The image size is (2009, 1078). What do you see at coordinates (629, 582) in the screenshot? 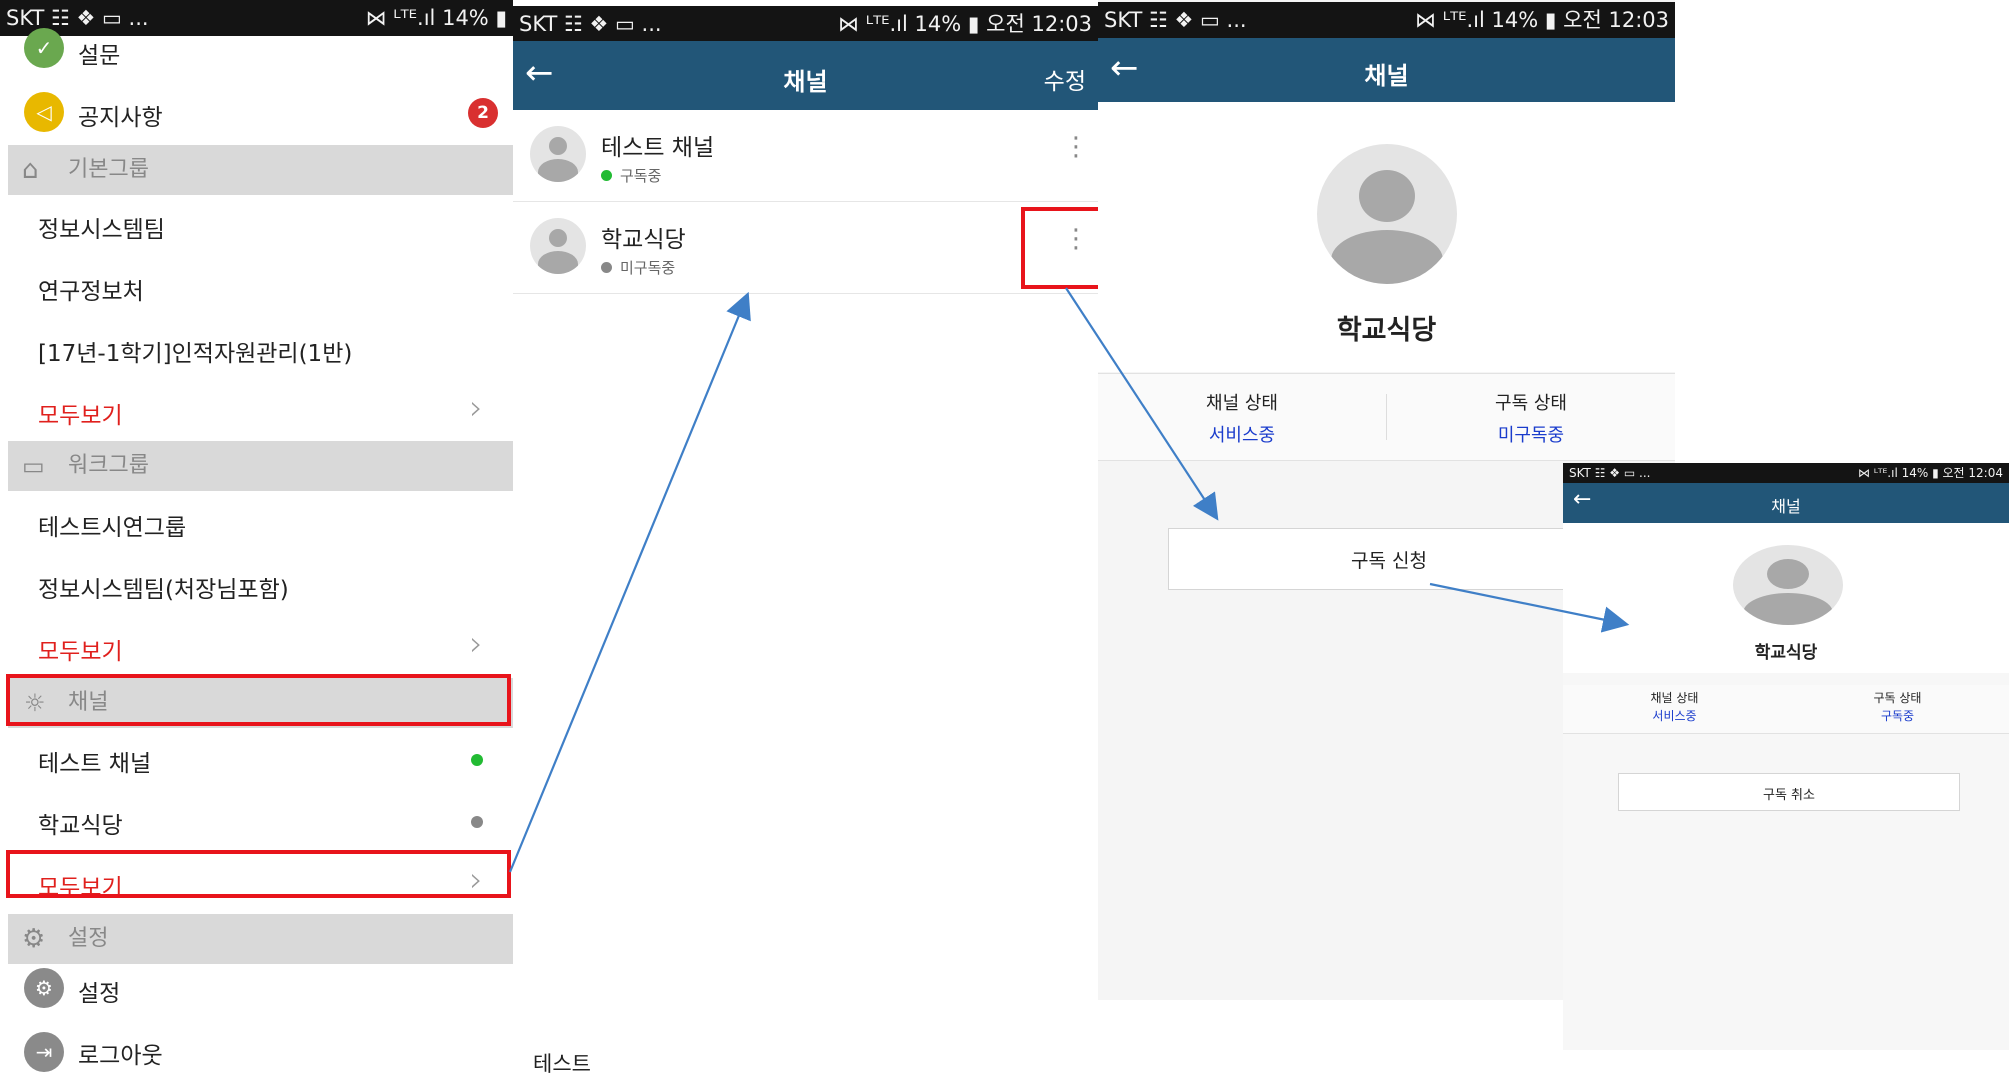
I see `arrow-see-all-to-list` at bounding box center [629, 582].